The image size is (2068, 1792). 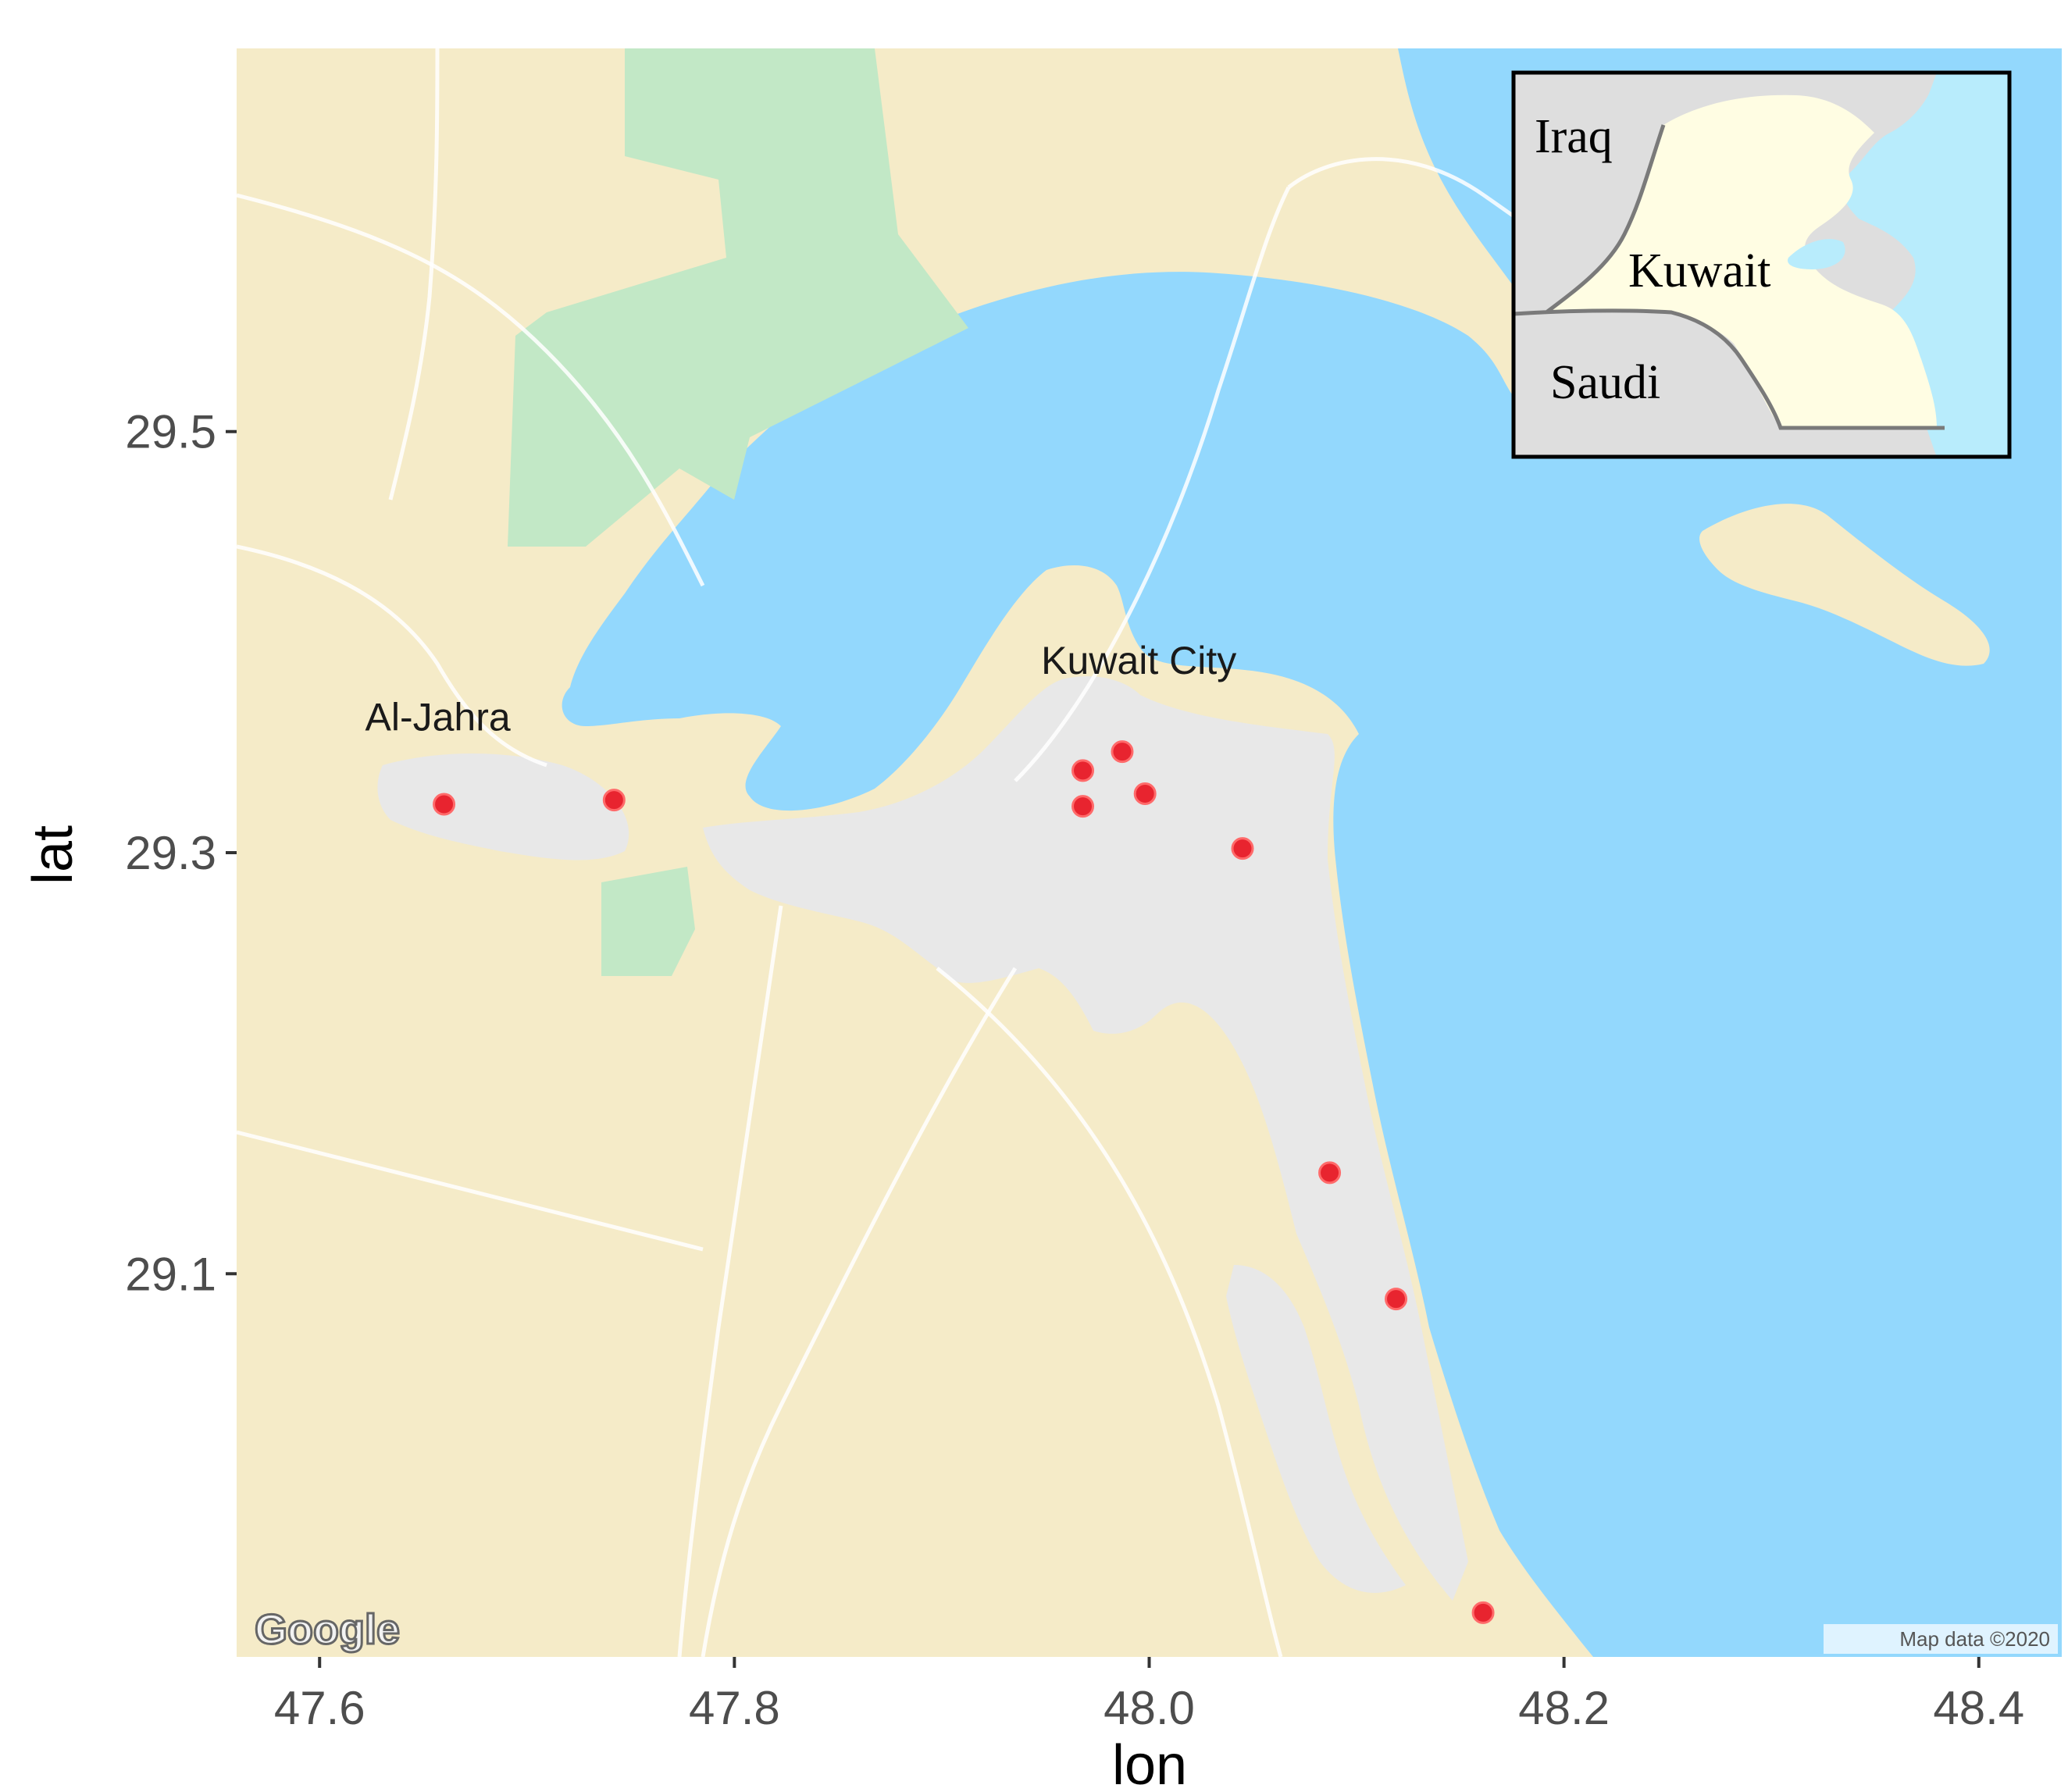 I want to click on map-data-credit: Map data ©2020, so click(x=1974, y=1639).